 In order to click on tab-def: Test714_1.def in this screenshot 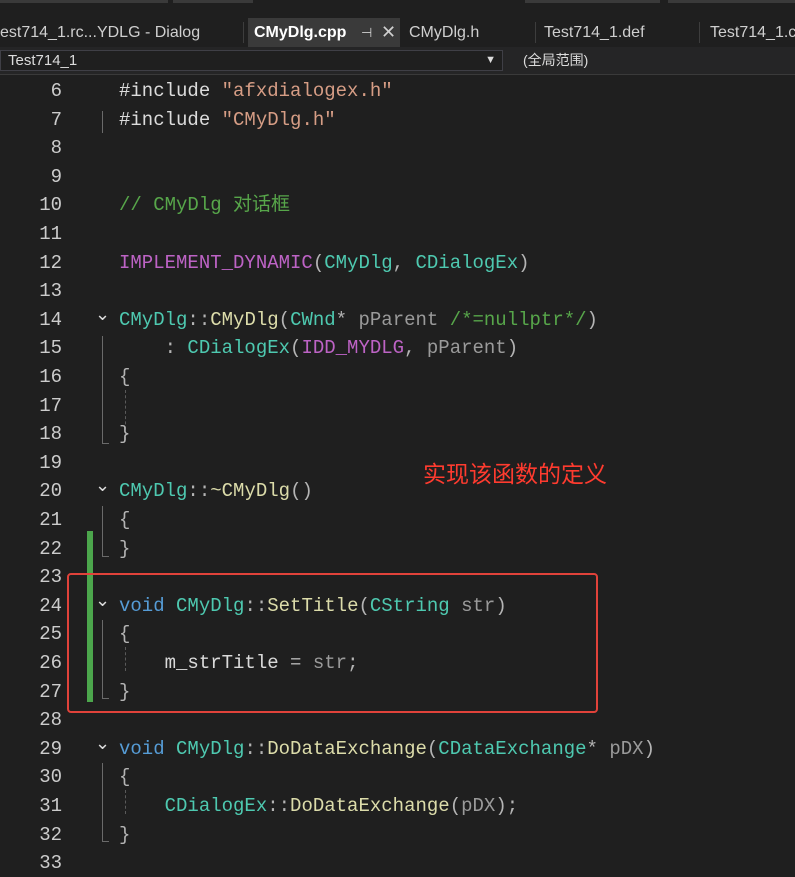, I will do `click(618, 32)`.